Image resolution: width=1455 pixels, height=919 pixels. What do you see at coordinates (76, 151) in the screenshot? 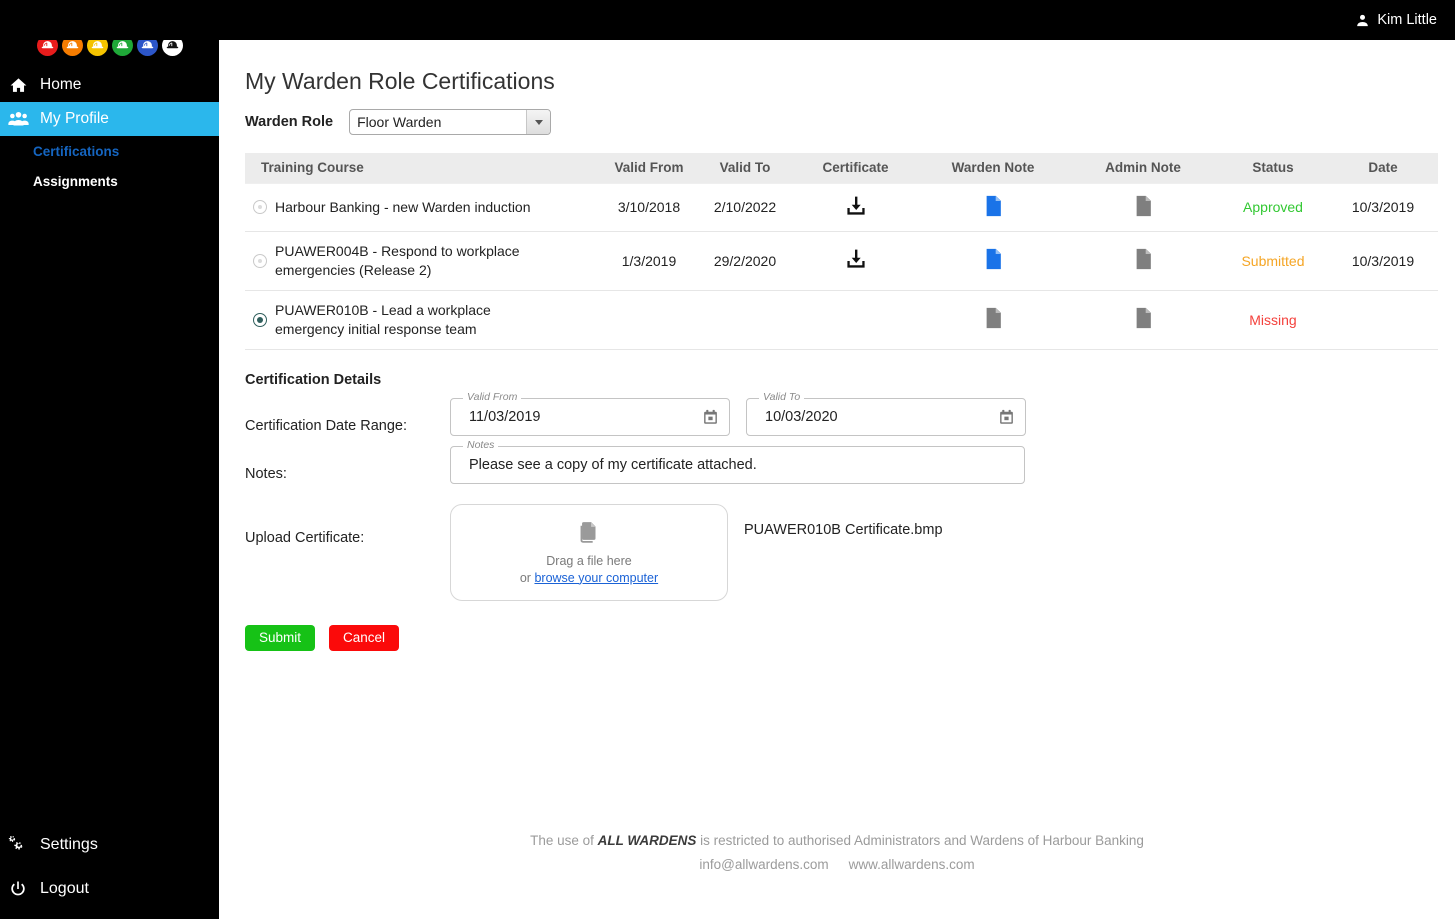
I see `sidebar-item-label-certifications: Certifications` at bounding box center [76, 151].